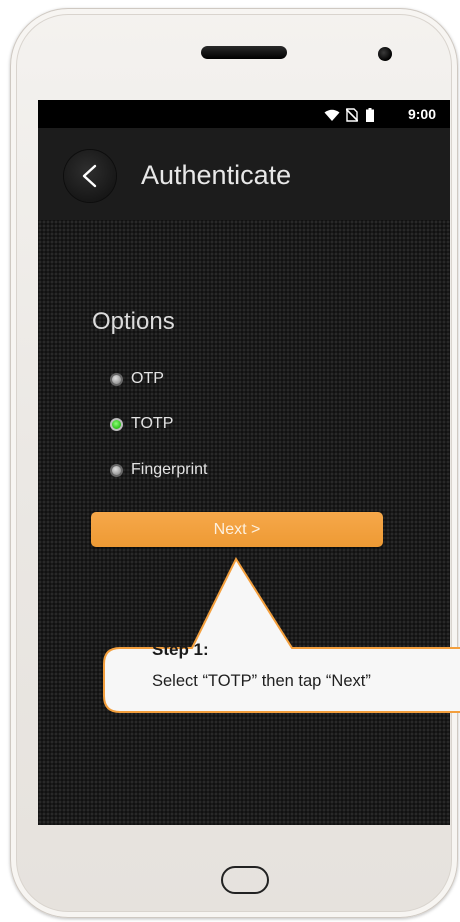 The image size is (460, 922). Describe the element at coordinates (237, 529) in the screenshot. I see `next-button: Next >` at that location.